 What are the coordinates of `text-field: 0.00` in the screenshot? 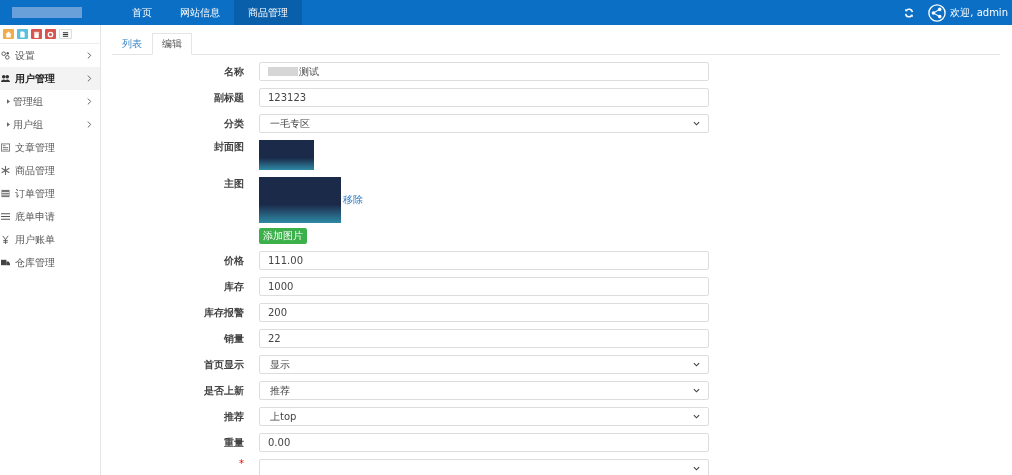 It's located at (484, 442).